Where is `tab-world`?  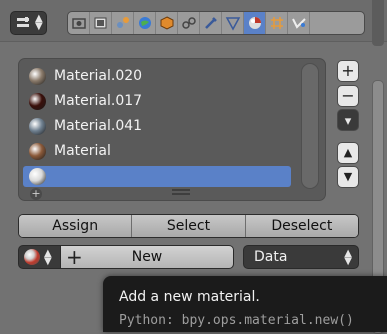 tab-world is located at coordinates (145, 23).